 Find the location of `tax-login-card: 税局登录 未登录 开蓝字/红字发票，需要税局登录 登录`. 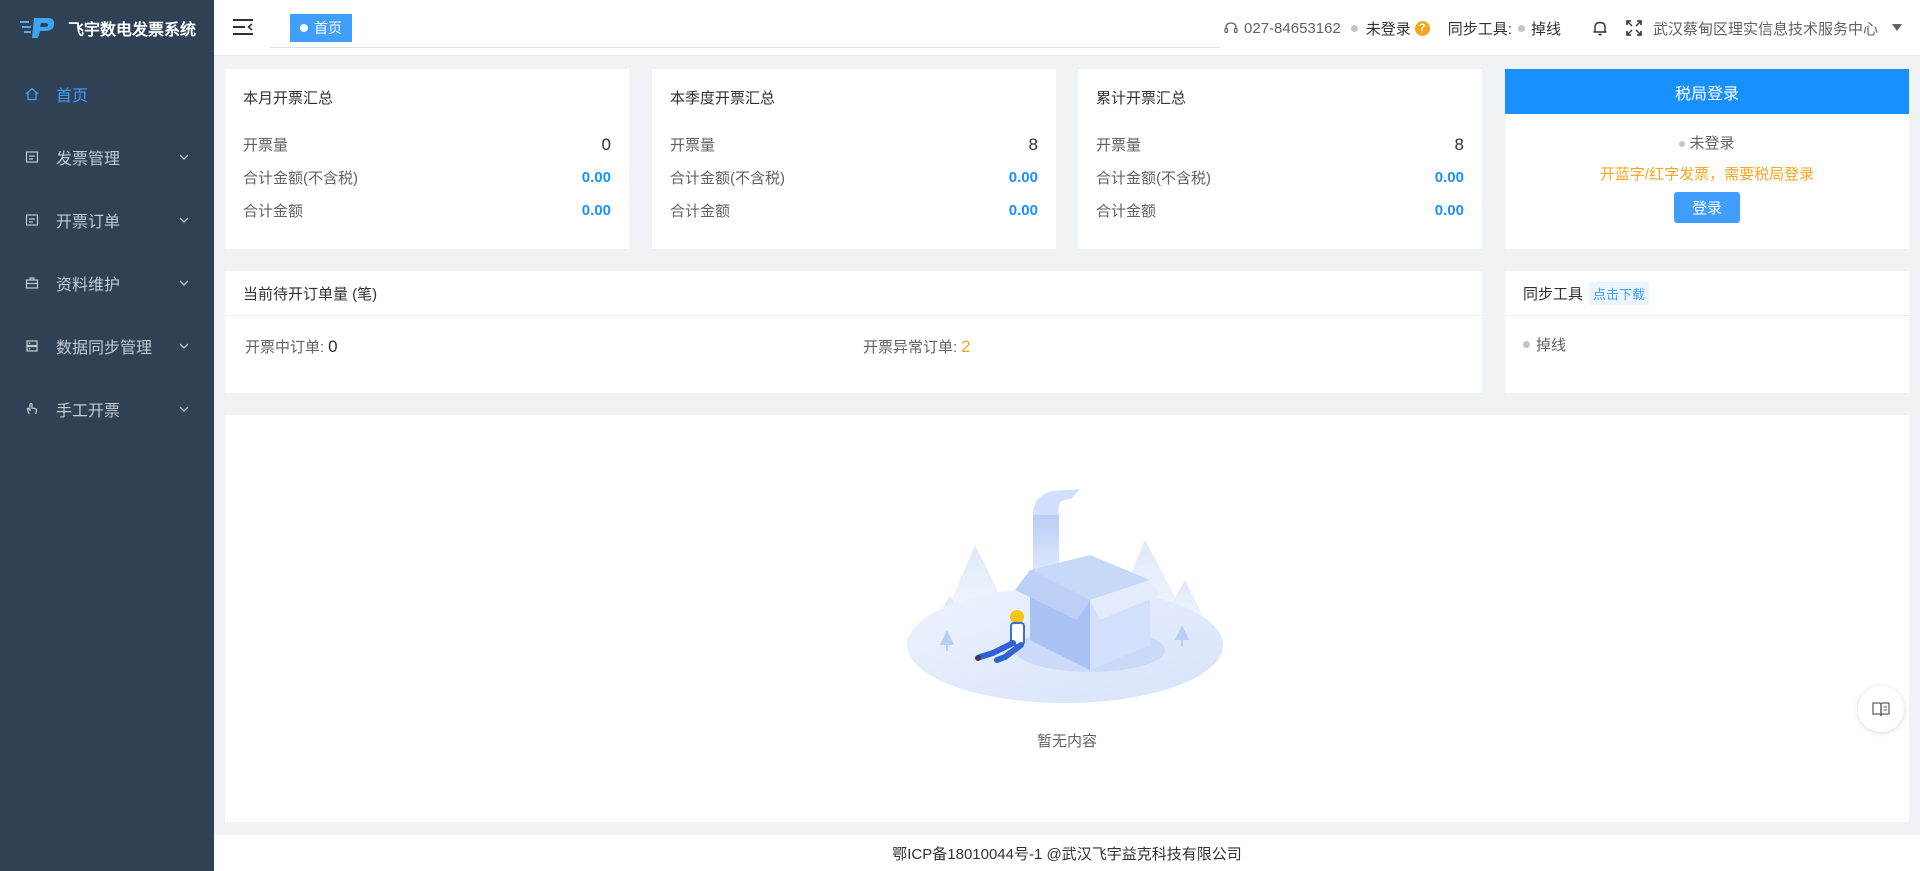

tax-login-card: 税局登录 未登录 开蓝字/红字发票，需要税局登录 登录 is located at coordinates (1707, 159).